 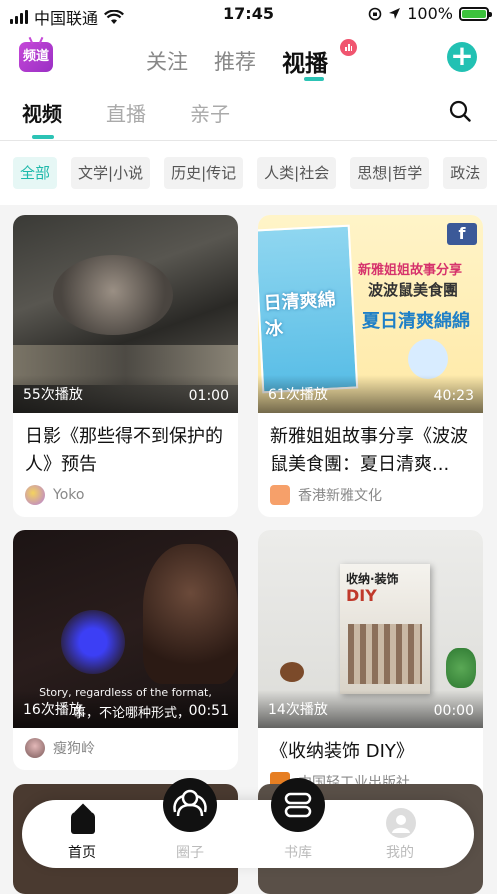 What do you see at coordinates (395, 13) in the screenshot?
I see `location-icon` at bounding box center [395, 13].